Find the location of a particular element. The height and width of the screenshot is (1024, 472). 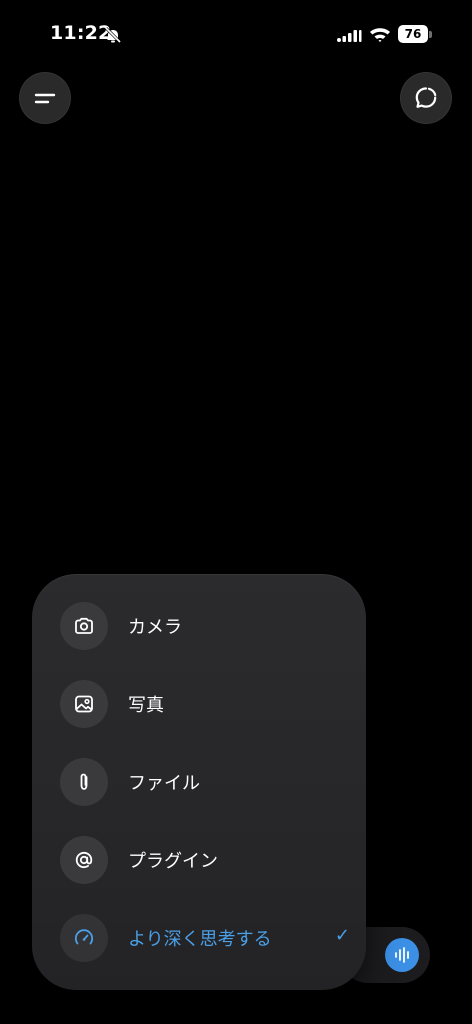

new-chat-button is located at coordinates (426, 98).